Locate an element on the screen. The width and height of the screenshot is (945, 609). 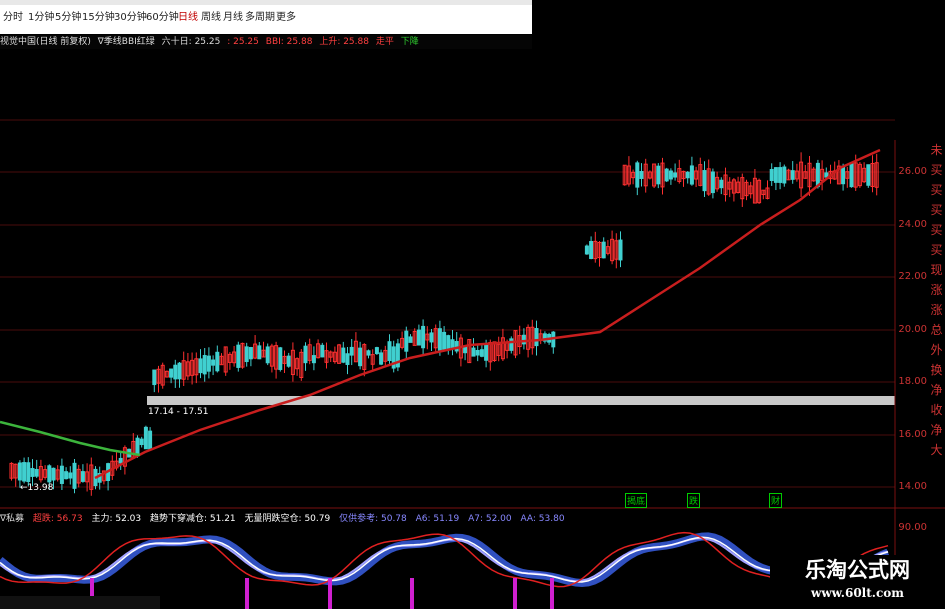
period-tab-30min: 30分钟 is located at coordinates (130, 18).